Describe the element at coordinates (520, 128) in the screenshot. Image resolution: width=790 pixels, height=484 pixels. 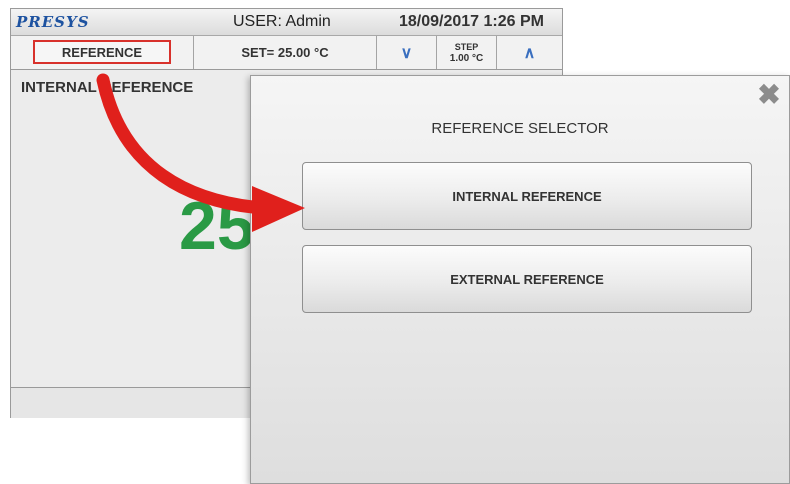
I see `dialog-title: REFERENCE SELECTOR` at that location.